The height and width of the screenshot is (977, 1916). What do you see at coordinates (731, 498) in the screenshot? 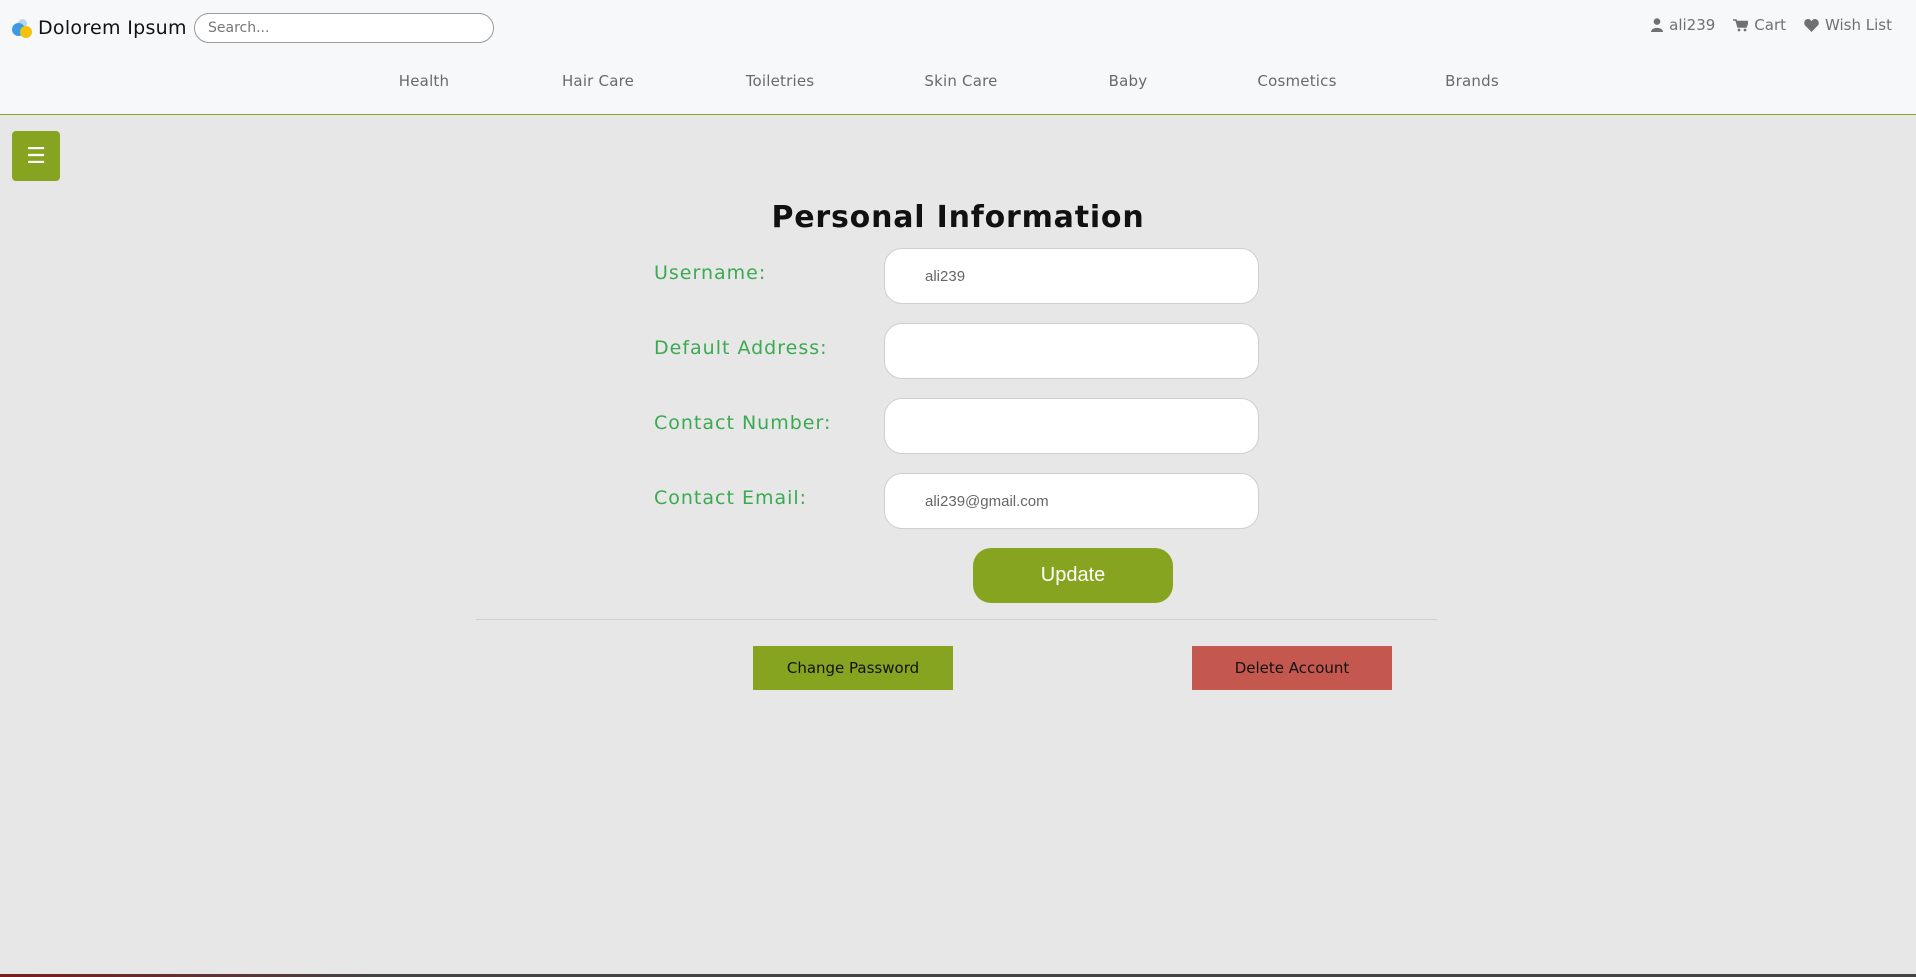
I see `contact-email-label: Contact Email:` at bounding box center [731, 498].